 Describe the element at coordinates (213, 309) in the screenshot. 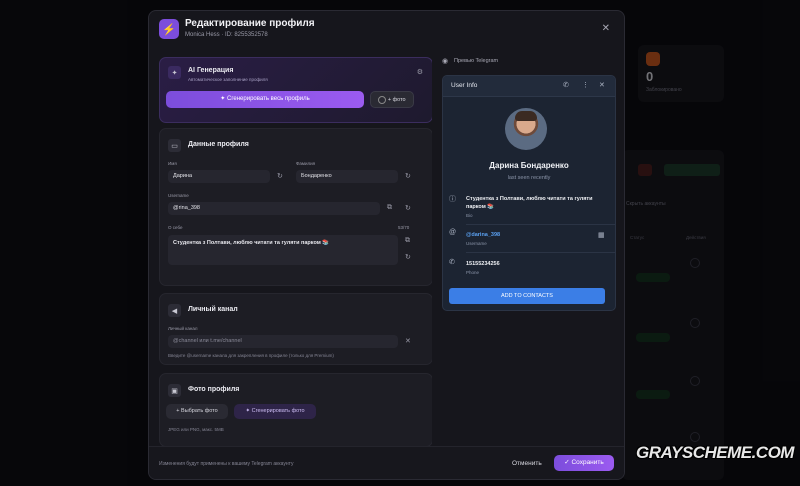

I see `channel-title: Личный канал` at that location.